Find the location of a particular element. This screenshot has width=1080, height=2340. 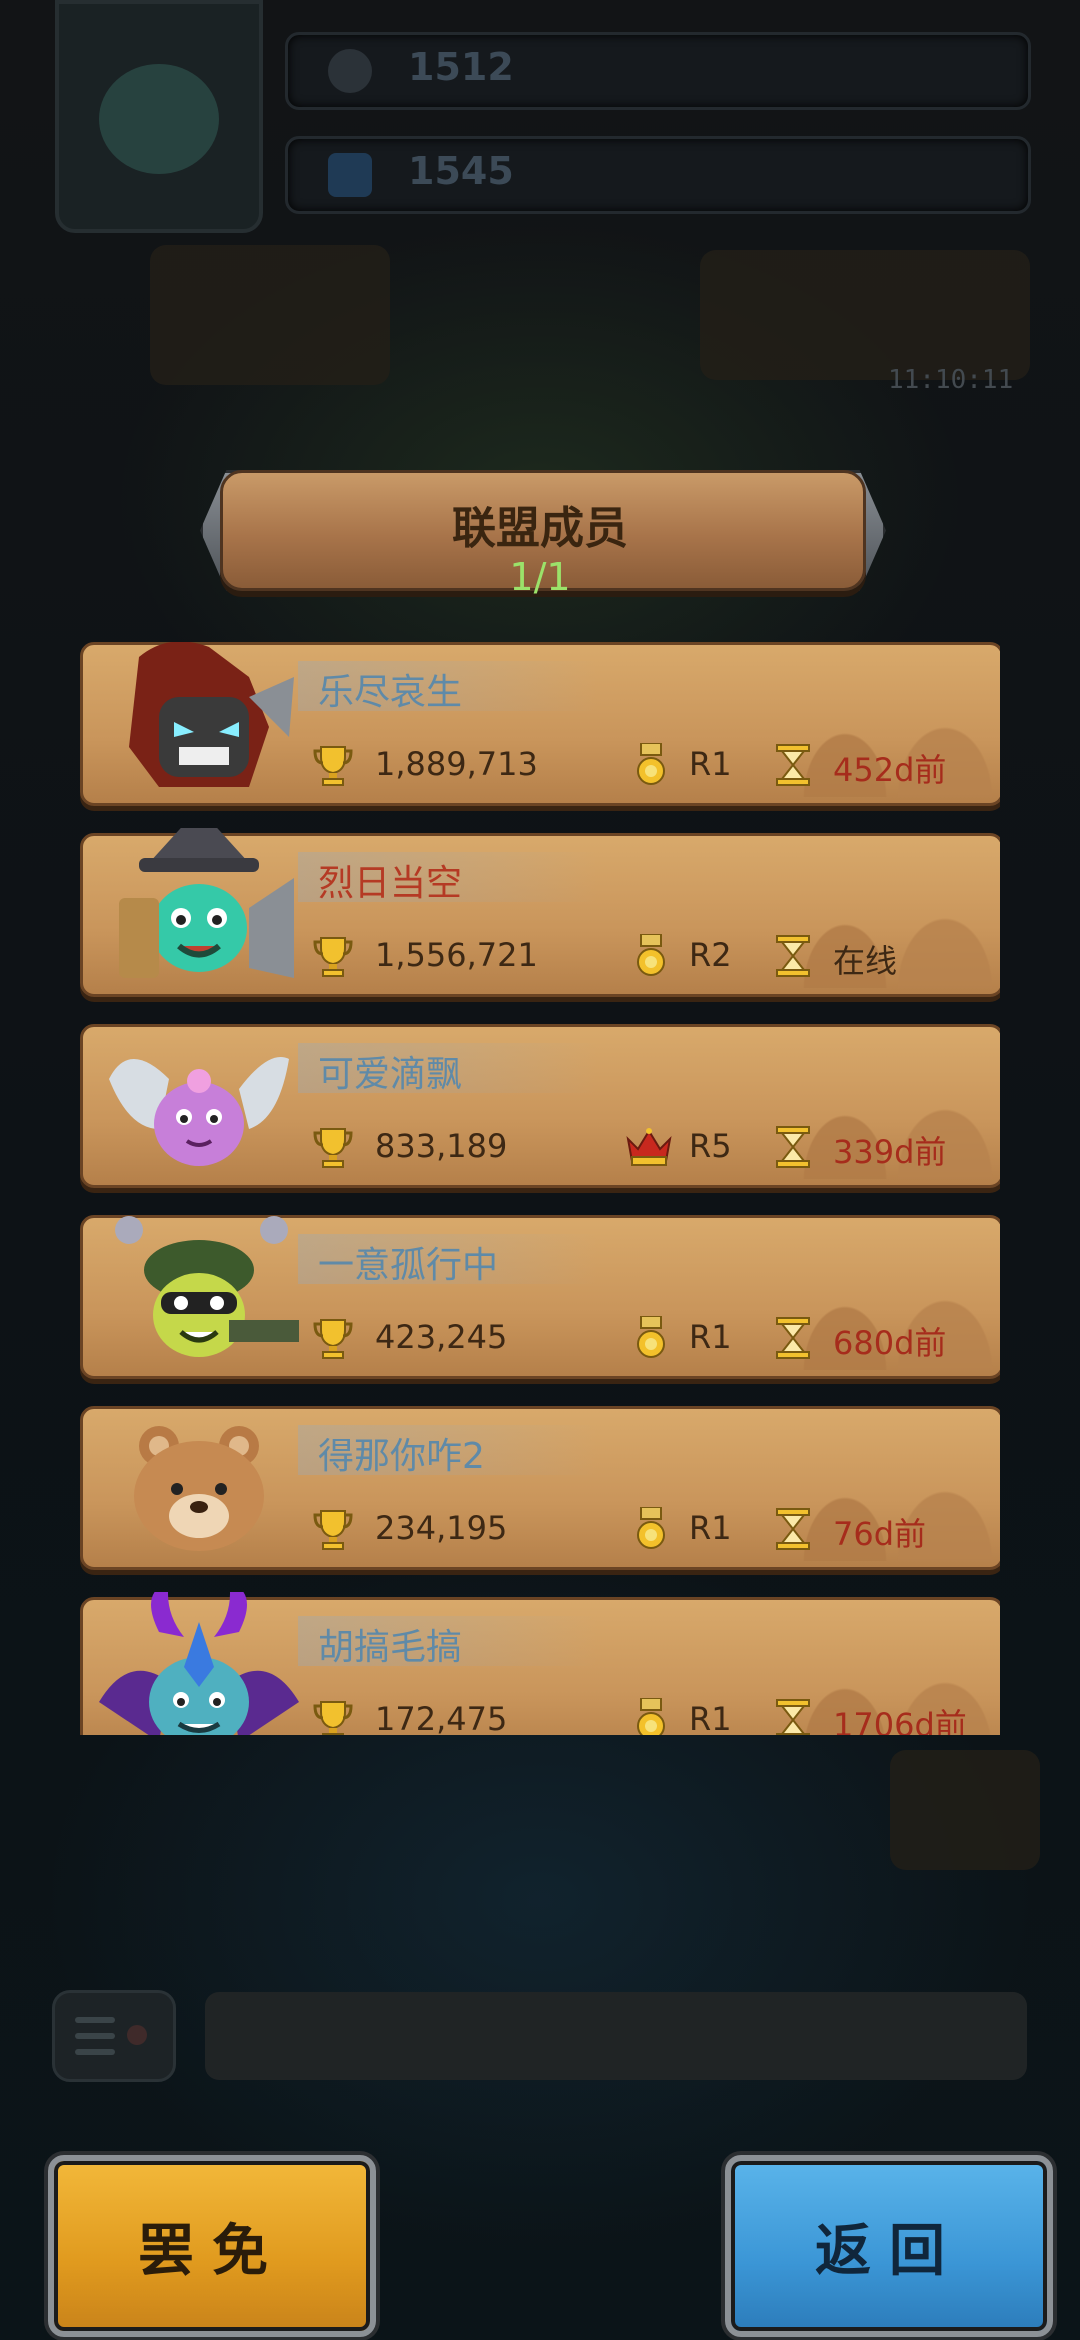

crown-icon is located at coordinates (649, 1147).